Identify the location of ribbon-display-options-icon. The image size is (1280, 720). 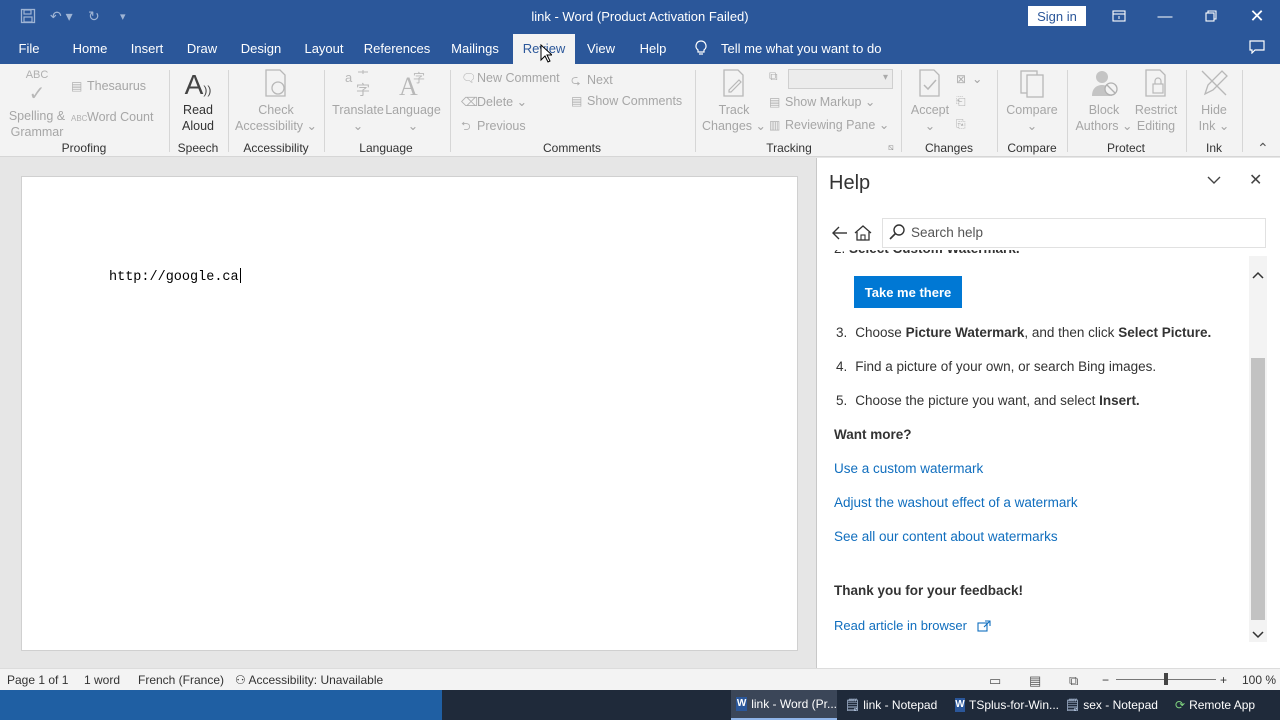
(1119, 16).